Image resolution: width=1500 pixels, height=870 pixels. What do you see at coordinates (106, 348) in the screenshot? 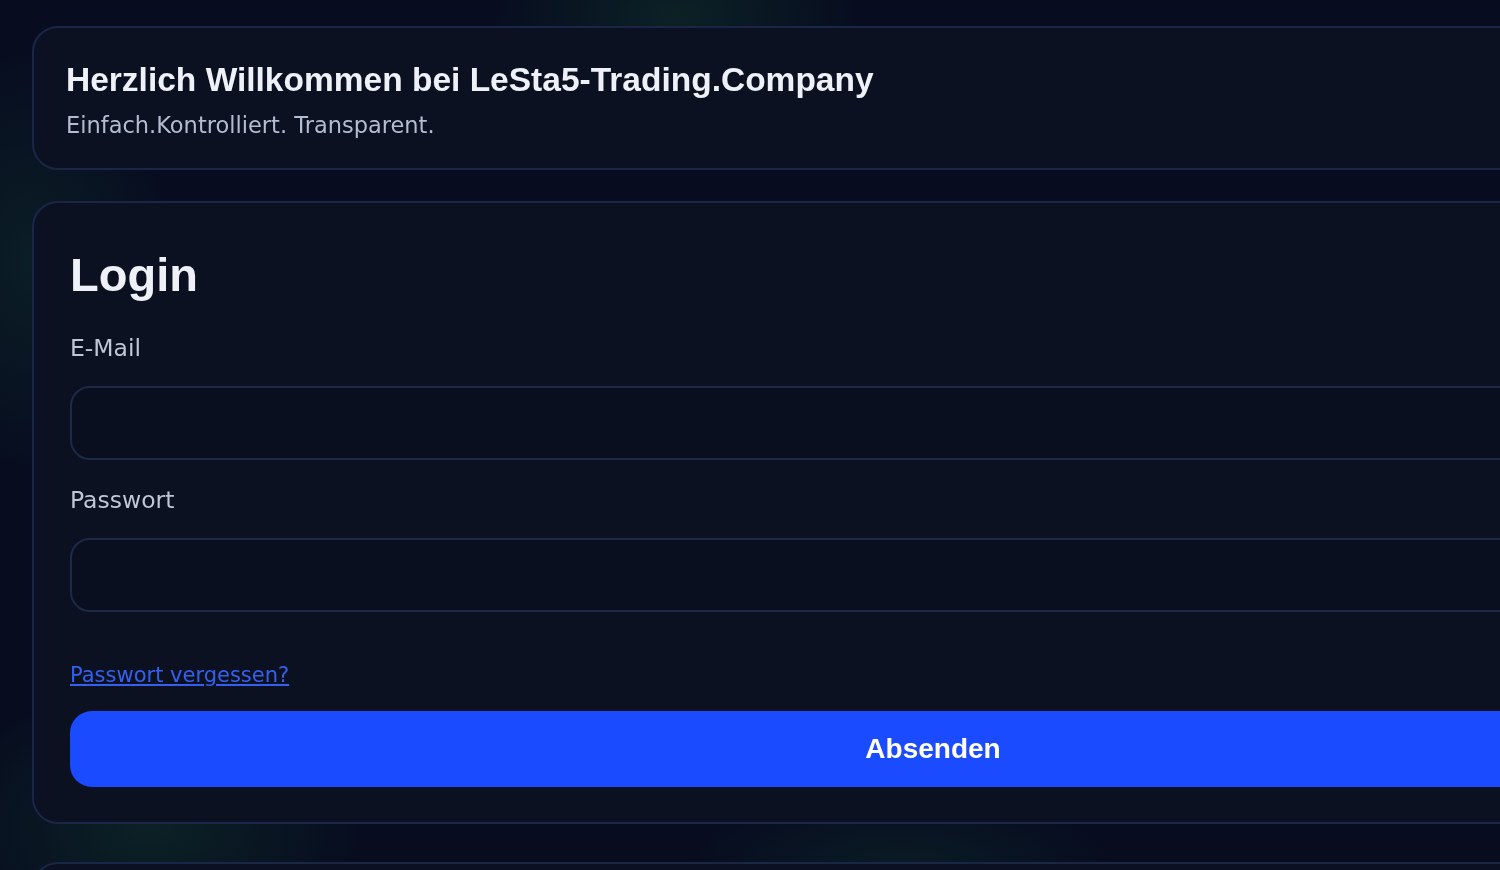
I see `field-label: E-Mail` at bounding box center [106, 348].